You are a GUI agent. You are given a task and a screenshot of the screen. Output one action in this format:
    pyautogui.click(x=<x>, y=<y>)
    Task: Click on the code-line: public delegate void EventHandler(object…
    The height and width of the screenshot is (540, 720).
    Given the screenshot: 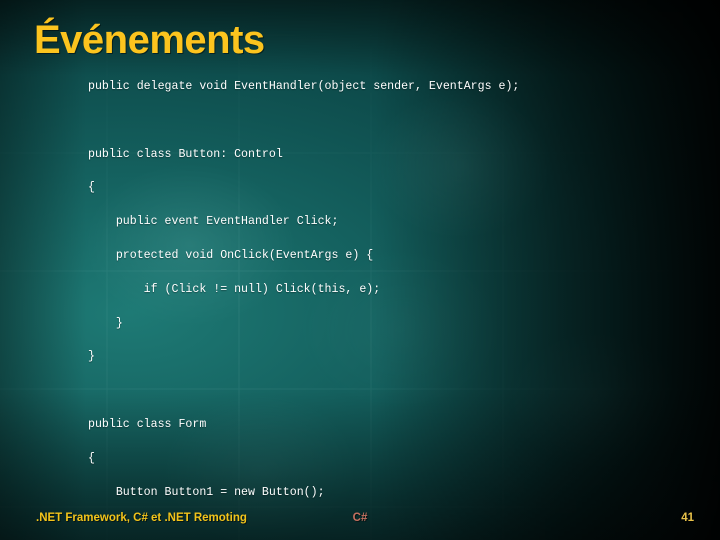 What is the action you would take?
    pyautogui.click(x=304, y=86)
    